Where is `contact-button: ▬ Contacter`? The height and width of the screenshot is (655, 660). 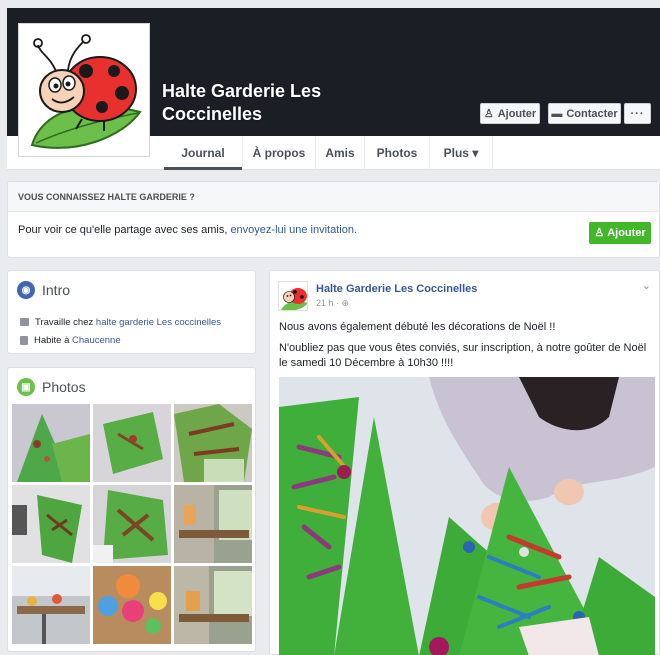
contact-button: ▬ Contacter is located at coordinates (584, 113).